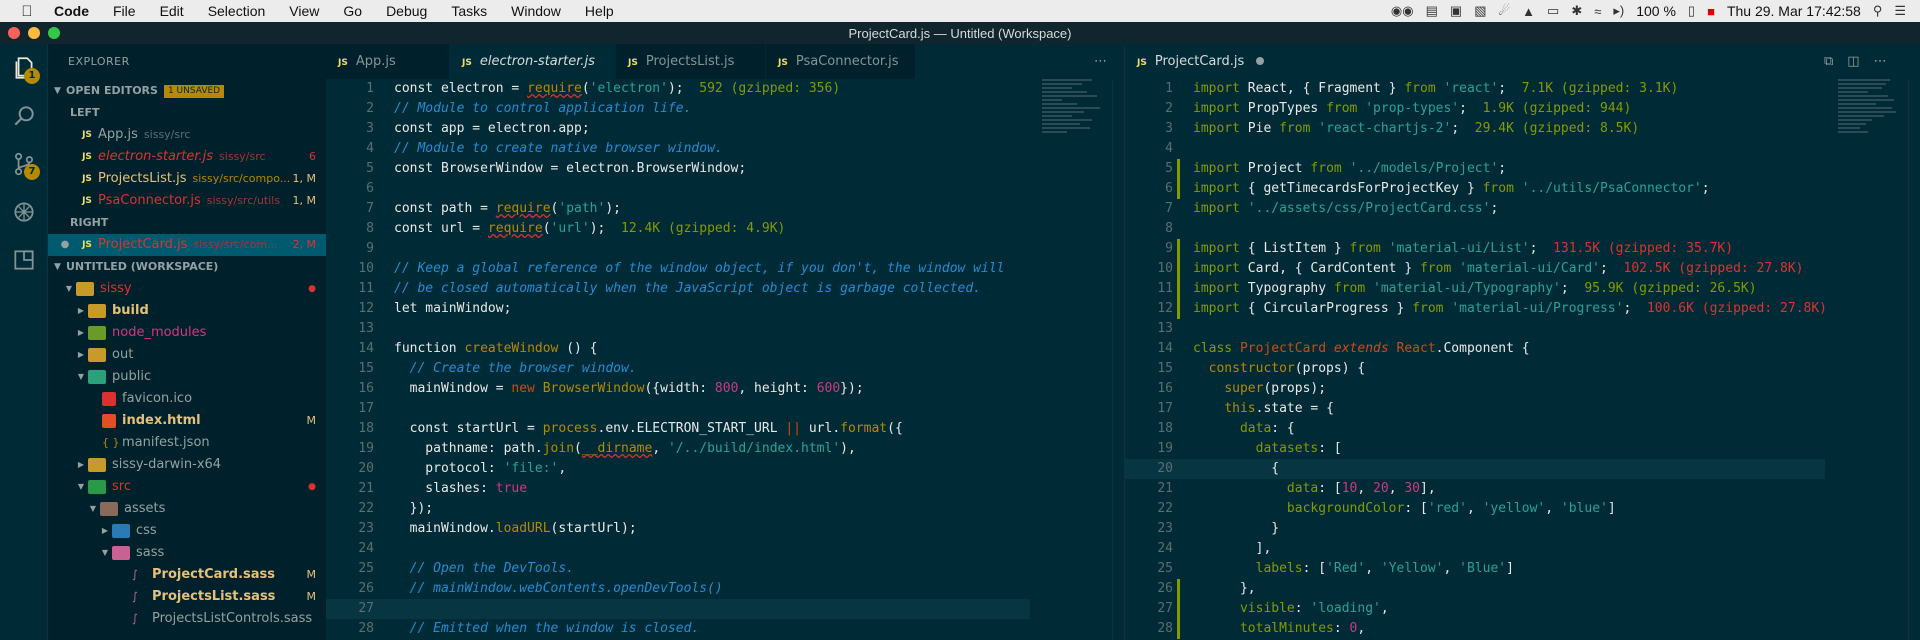 This screenshot has height=640, width=1920. Describe the element at coordinates (691, 61) in the screenshot. I see `tab-projectslist-js: JS ProjectsList.js` at that location.